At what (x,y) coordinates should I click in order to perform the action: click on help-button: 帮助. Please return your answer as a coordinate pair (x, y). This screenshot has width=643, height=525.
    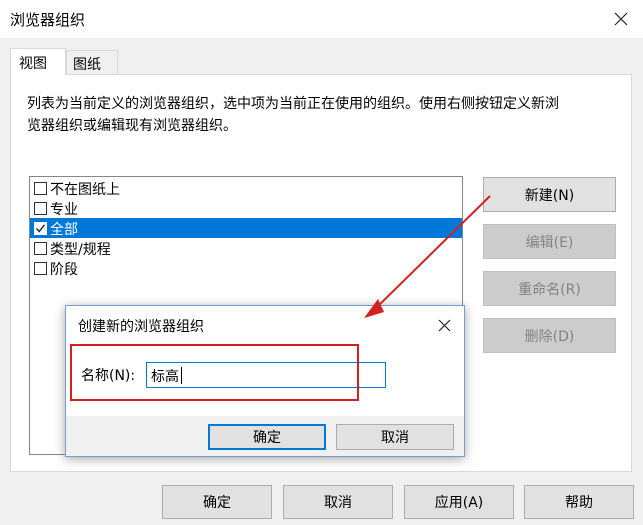
    Looking at the image, I should click on (579, 502).